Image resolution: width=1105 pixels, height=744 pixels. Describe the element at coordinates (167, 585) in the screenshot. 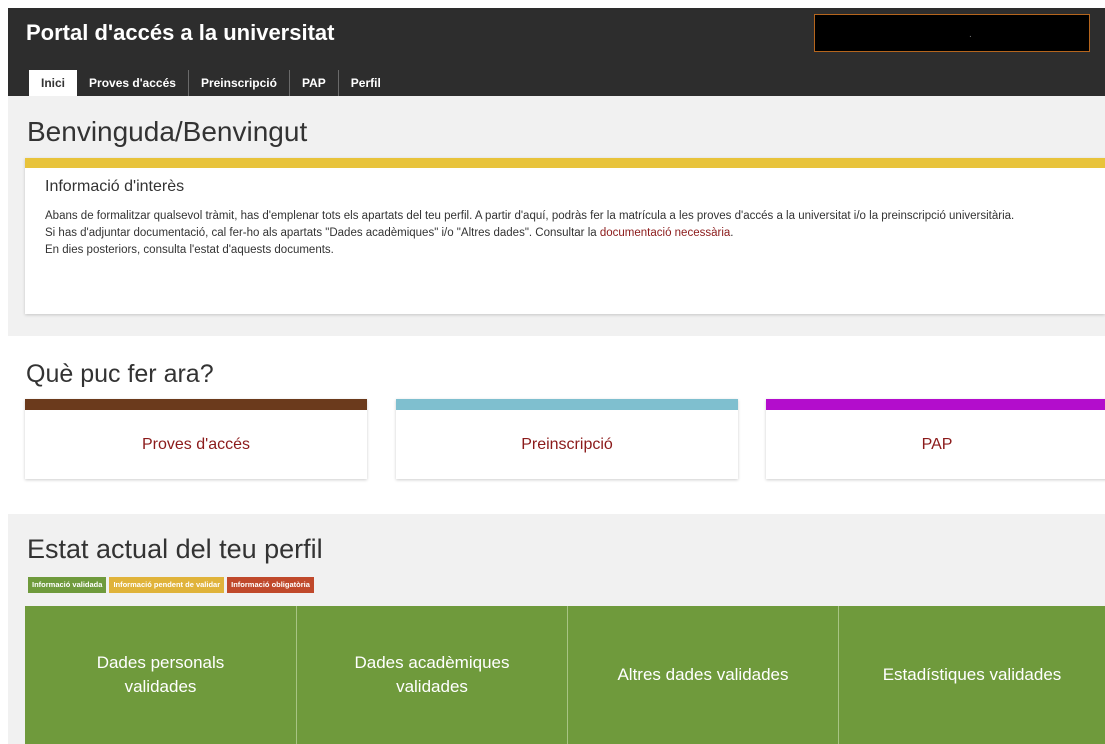

I see `legend-pending: Informació pendent de validar` at that location.